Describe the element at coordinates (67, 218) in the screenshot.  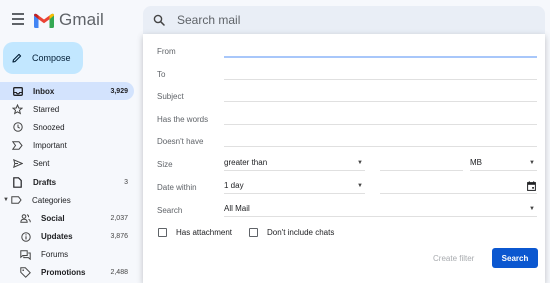
I see `sidebar-item-social: Social 2,037` at that location.